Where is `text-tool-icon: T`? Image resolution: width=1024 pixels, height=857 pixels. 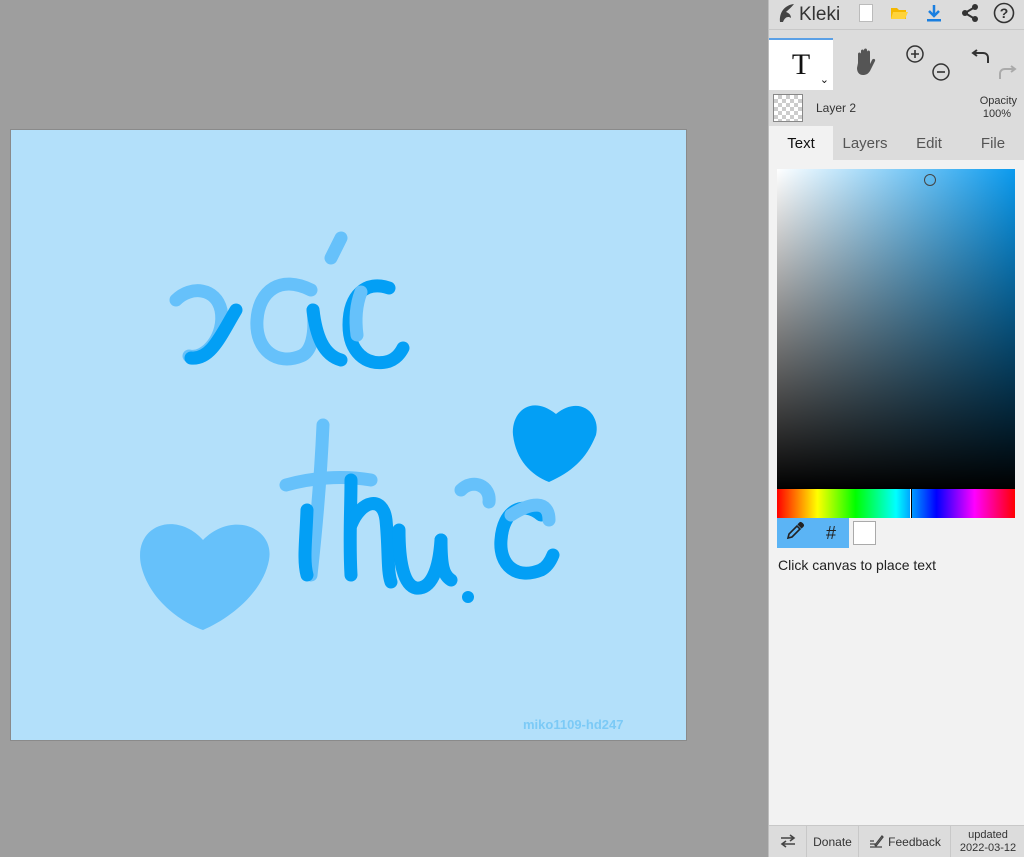 text-tool-icon: T is located at coordinates (801, 64).